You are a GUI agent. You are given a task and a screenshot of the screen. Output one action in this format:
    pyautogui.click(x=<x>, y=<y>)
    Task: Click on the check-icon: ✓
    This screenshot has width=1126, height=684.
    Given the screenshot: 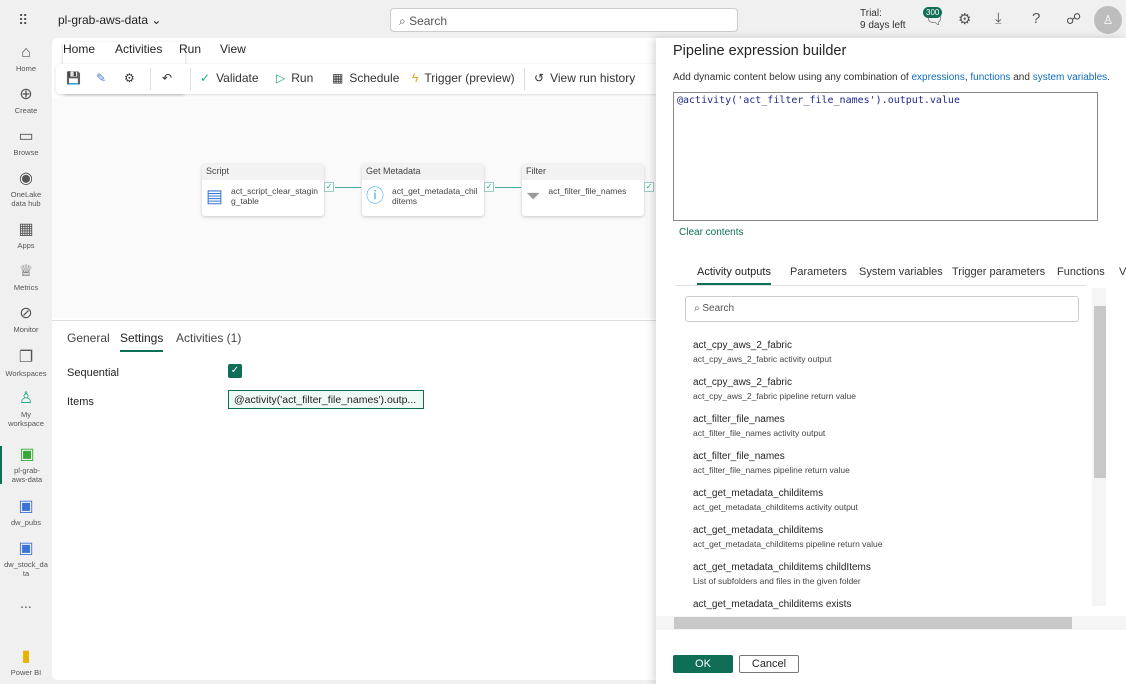 What is the action you would take?
    pyautogui.click(x=205, y=78)
    